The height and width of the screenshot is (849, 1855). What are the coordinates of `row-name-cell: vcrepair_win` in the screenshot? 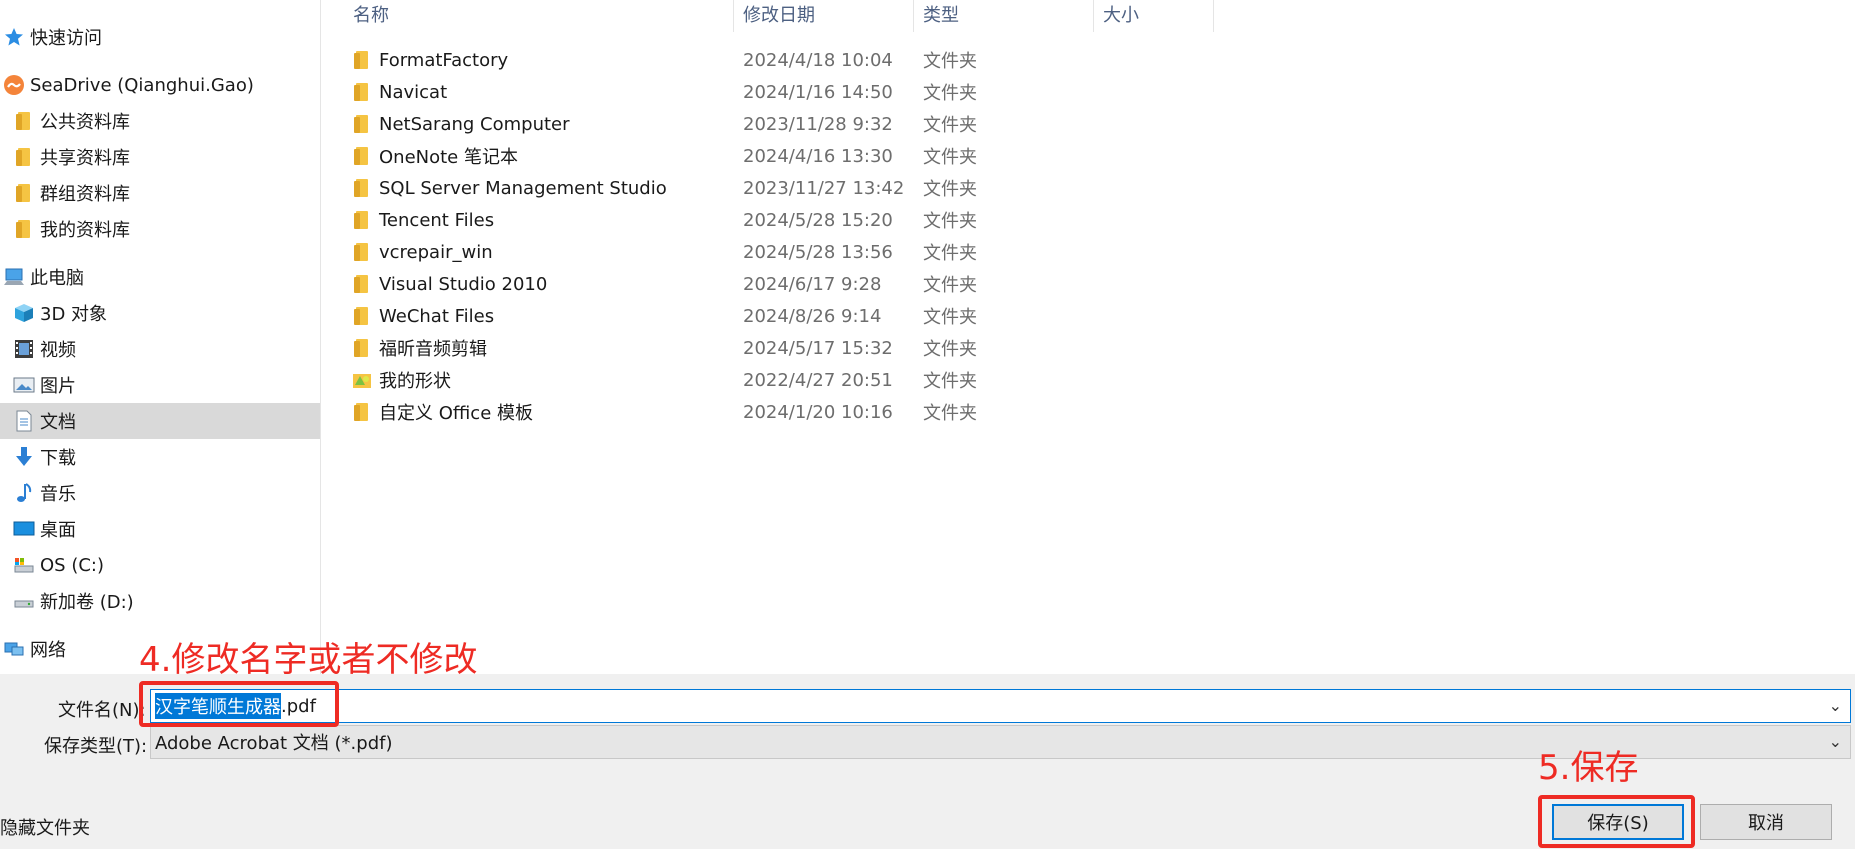 It's located at (422, 252).